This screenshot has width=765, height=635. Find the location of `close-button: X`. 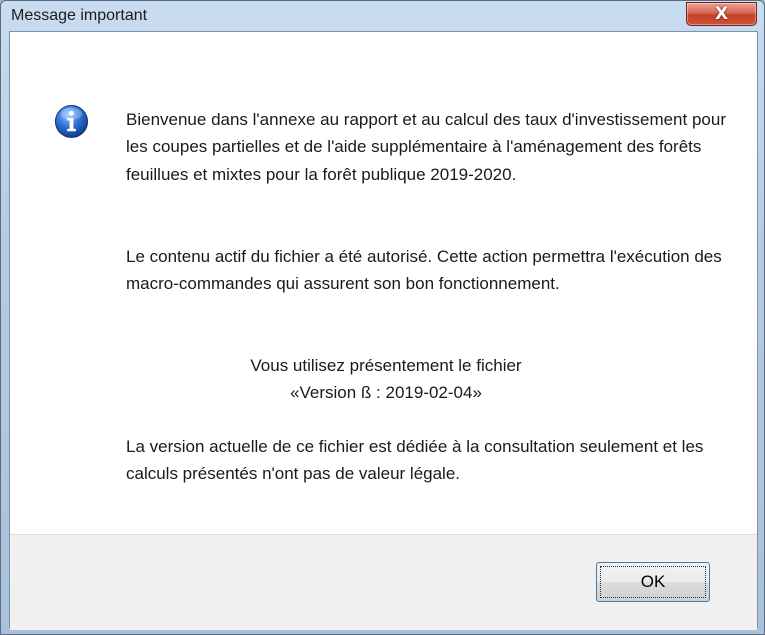

close-button: X is located at coordinates (721, 14).